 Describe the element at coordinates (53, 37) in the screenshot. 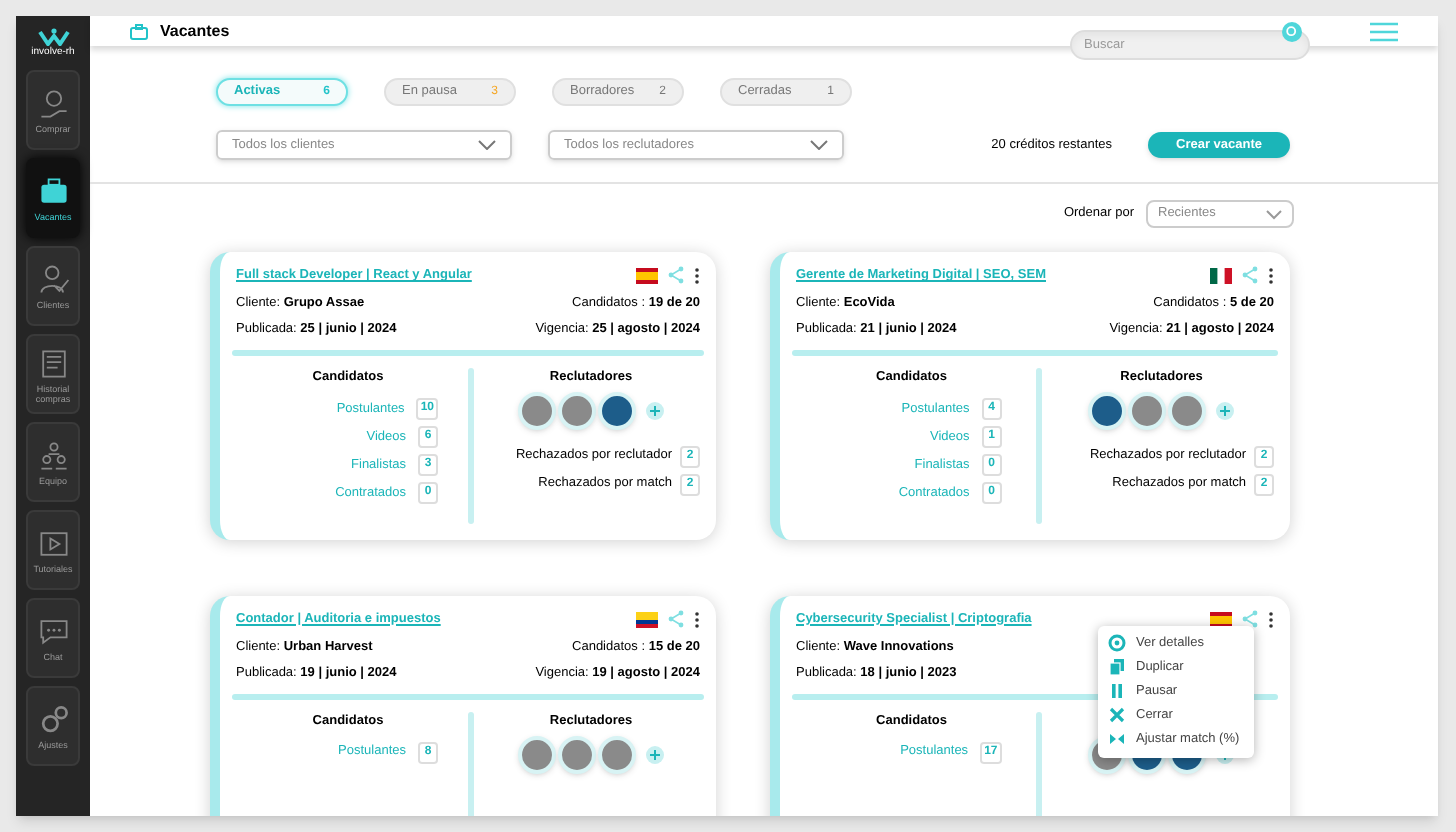

I see `logo-icon` at that location.